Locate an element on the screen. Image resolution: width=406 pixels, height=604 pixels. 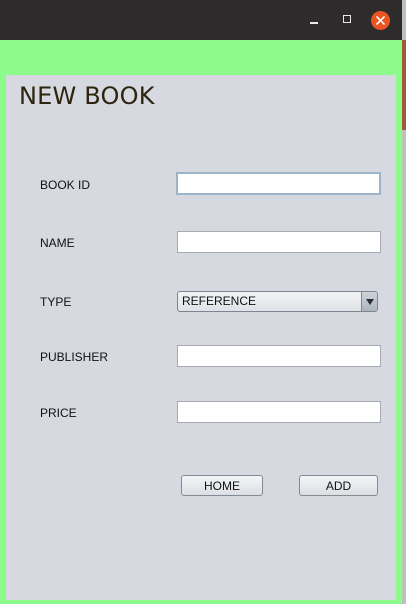
home-button: HOME is located at coordinates (222, 485).